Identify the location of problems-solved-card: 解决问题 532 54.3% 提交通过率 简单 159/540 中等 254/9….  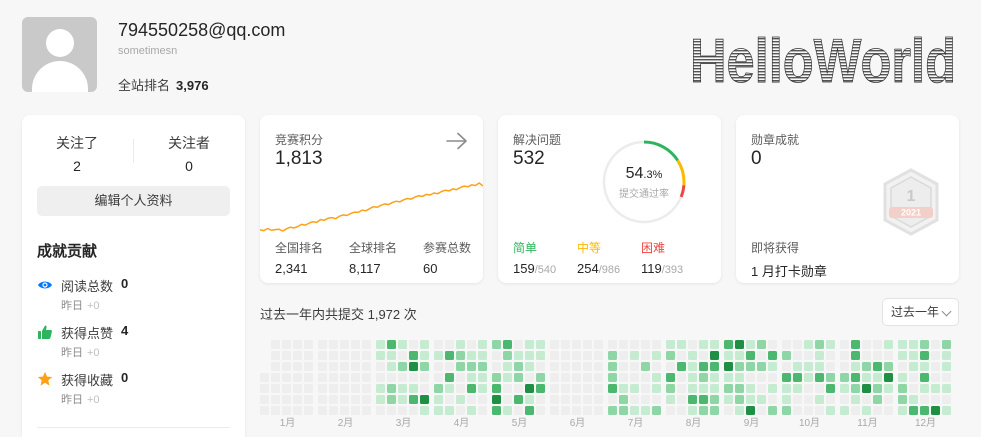
(609, 199).